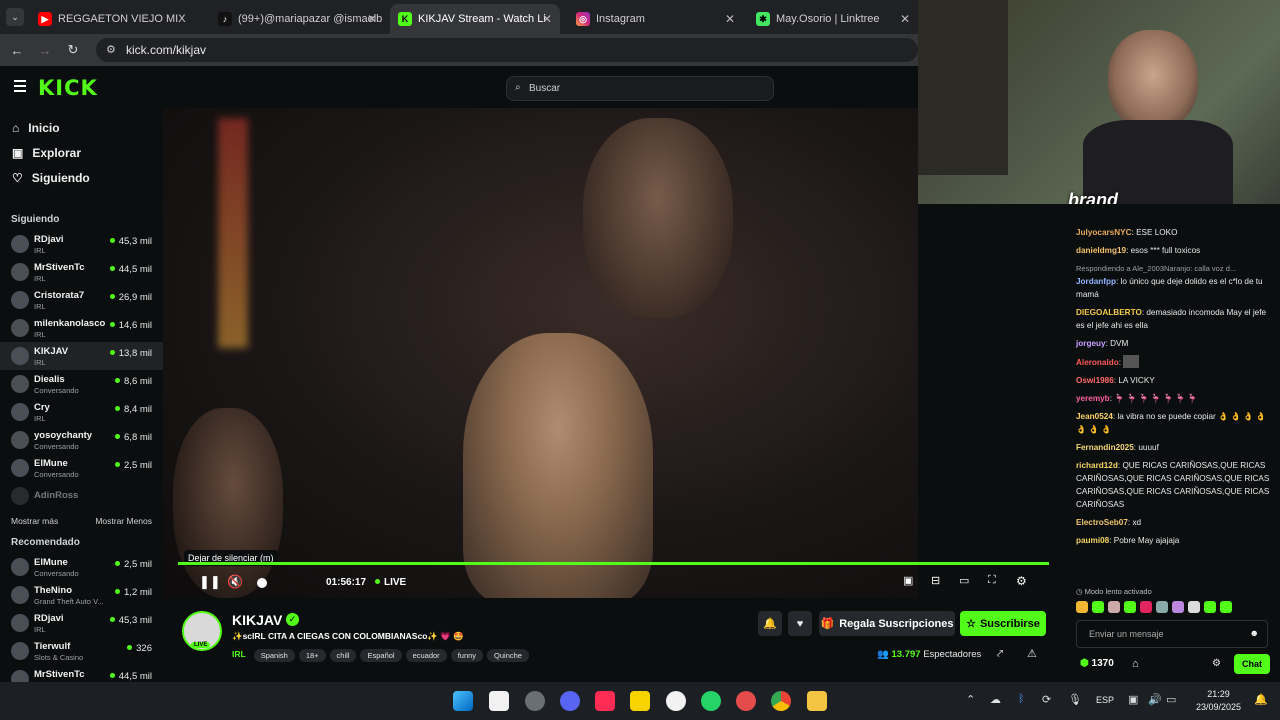 The image size is (1280, 720). Describe the element at coordinates (235, 582) in the screenshot. I see `volume-icon: 🔇` at that location.